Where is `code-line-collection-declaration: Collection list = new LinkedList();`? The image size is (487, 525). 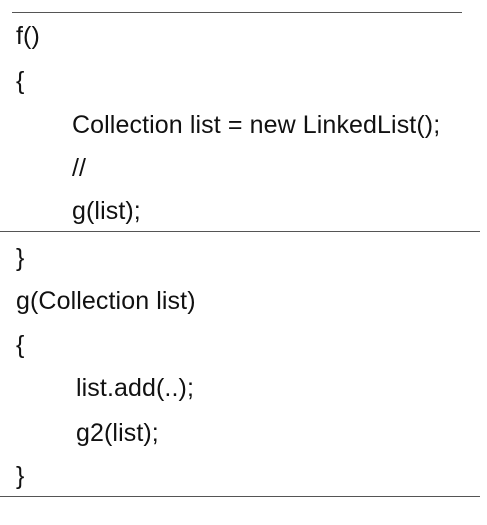
code-line-collection-declaration: Collection list = new LinkedList(); is located at coordinates (256, 125).